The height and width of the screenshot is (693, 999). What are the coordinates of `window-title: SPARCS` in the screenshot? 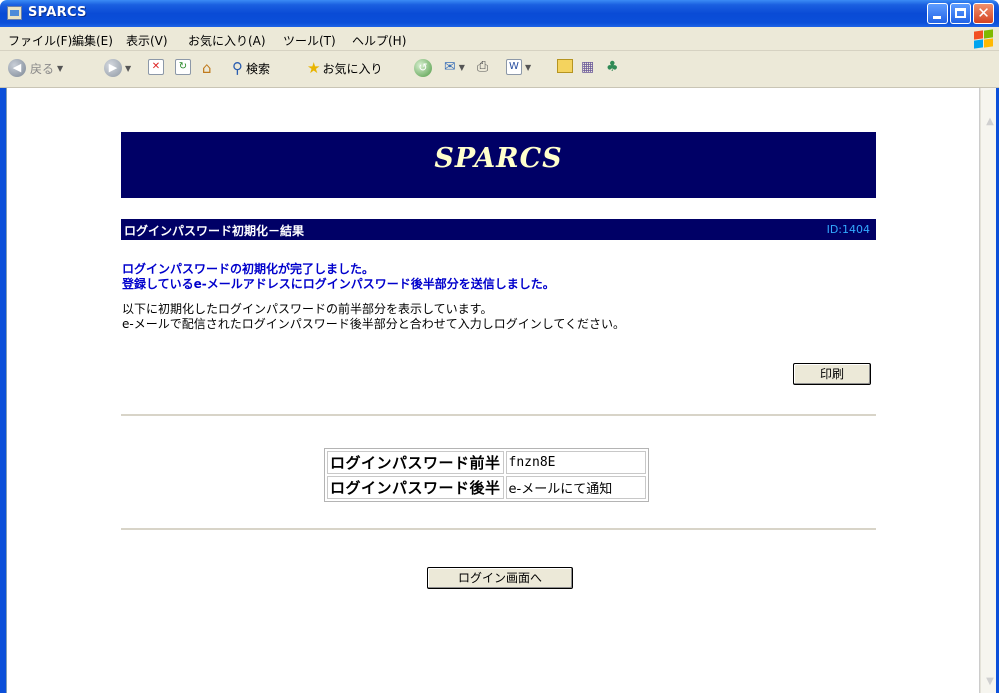 It's located at (57, 12).